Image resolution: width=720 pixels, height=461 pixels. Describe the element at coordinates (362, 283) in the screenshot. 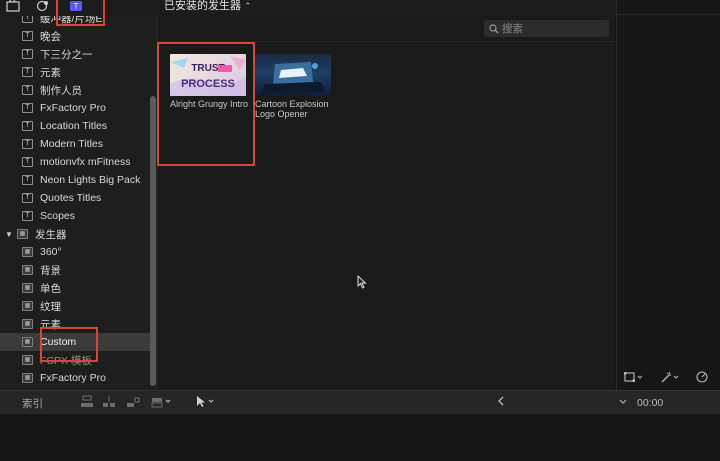

I see `mouse-pointer-icon` at that location.